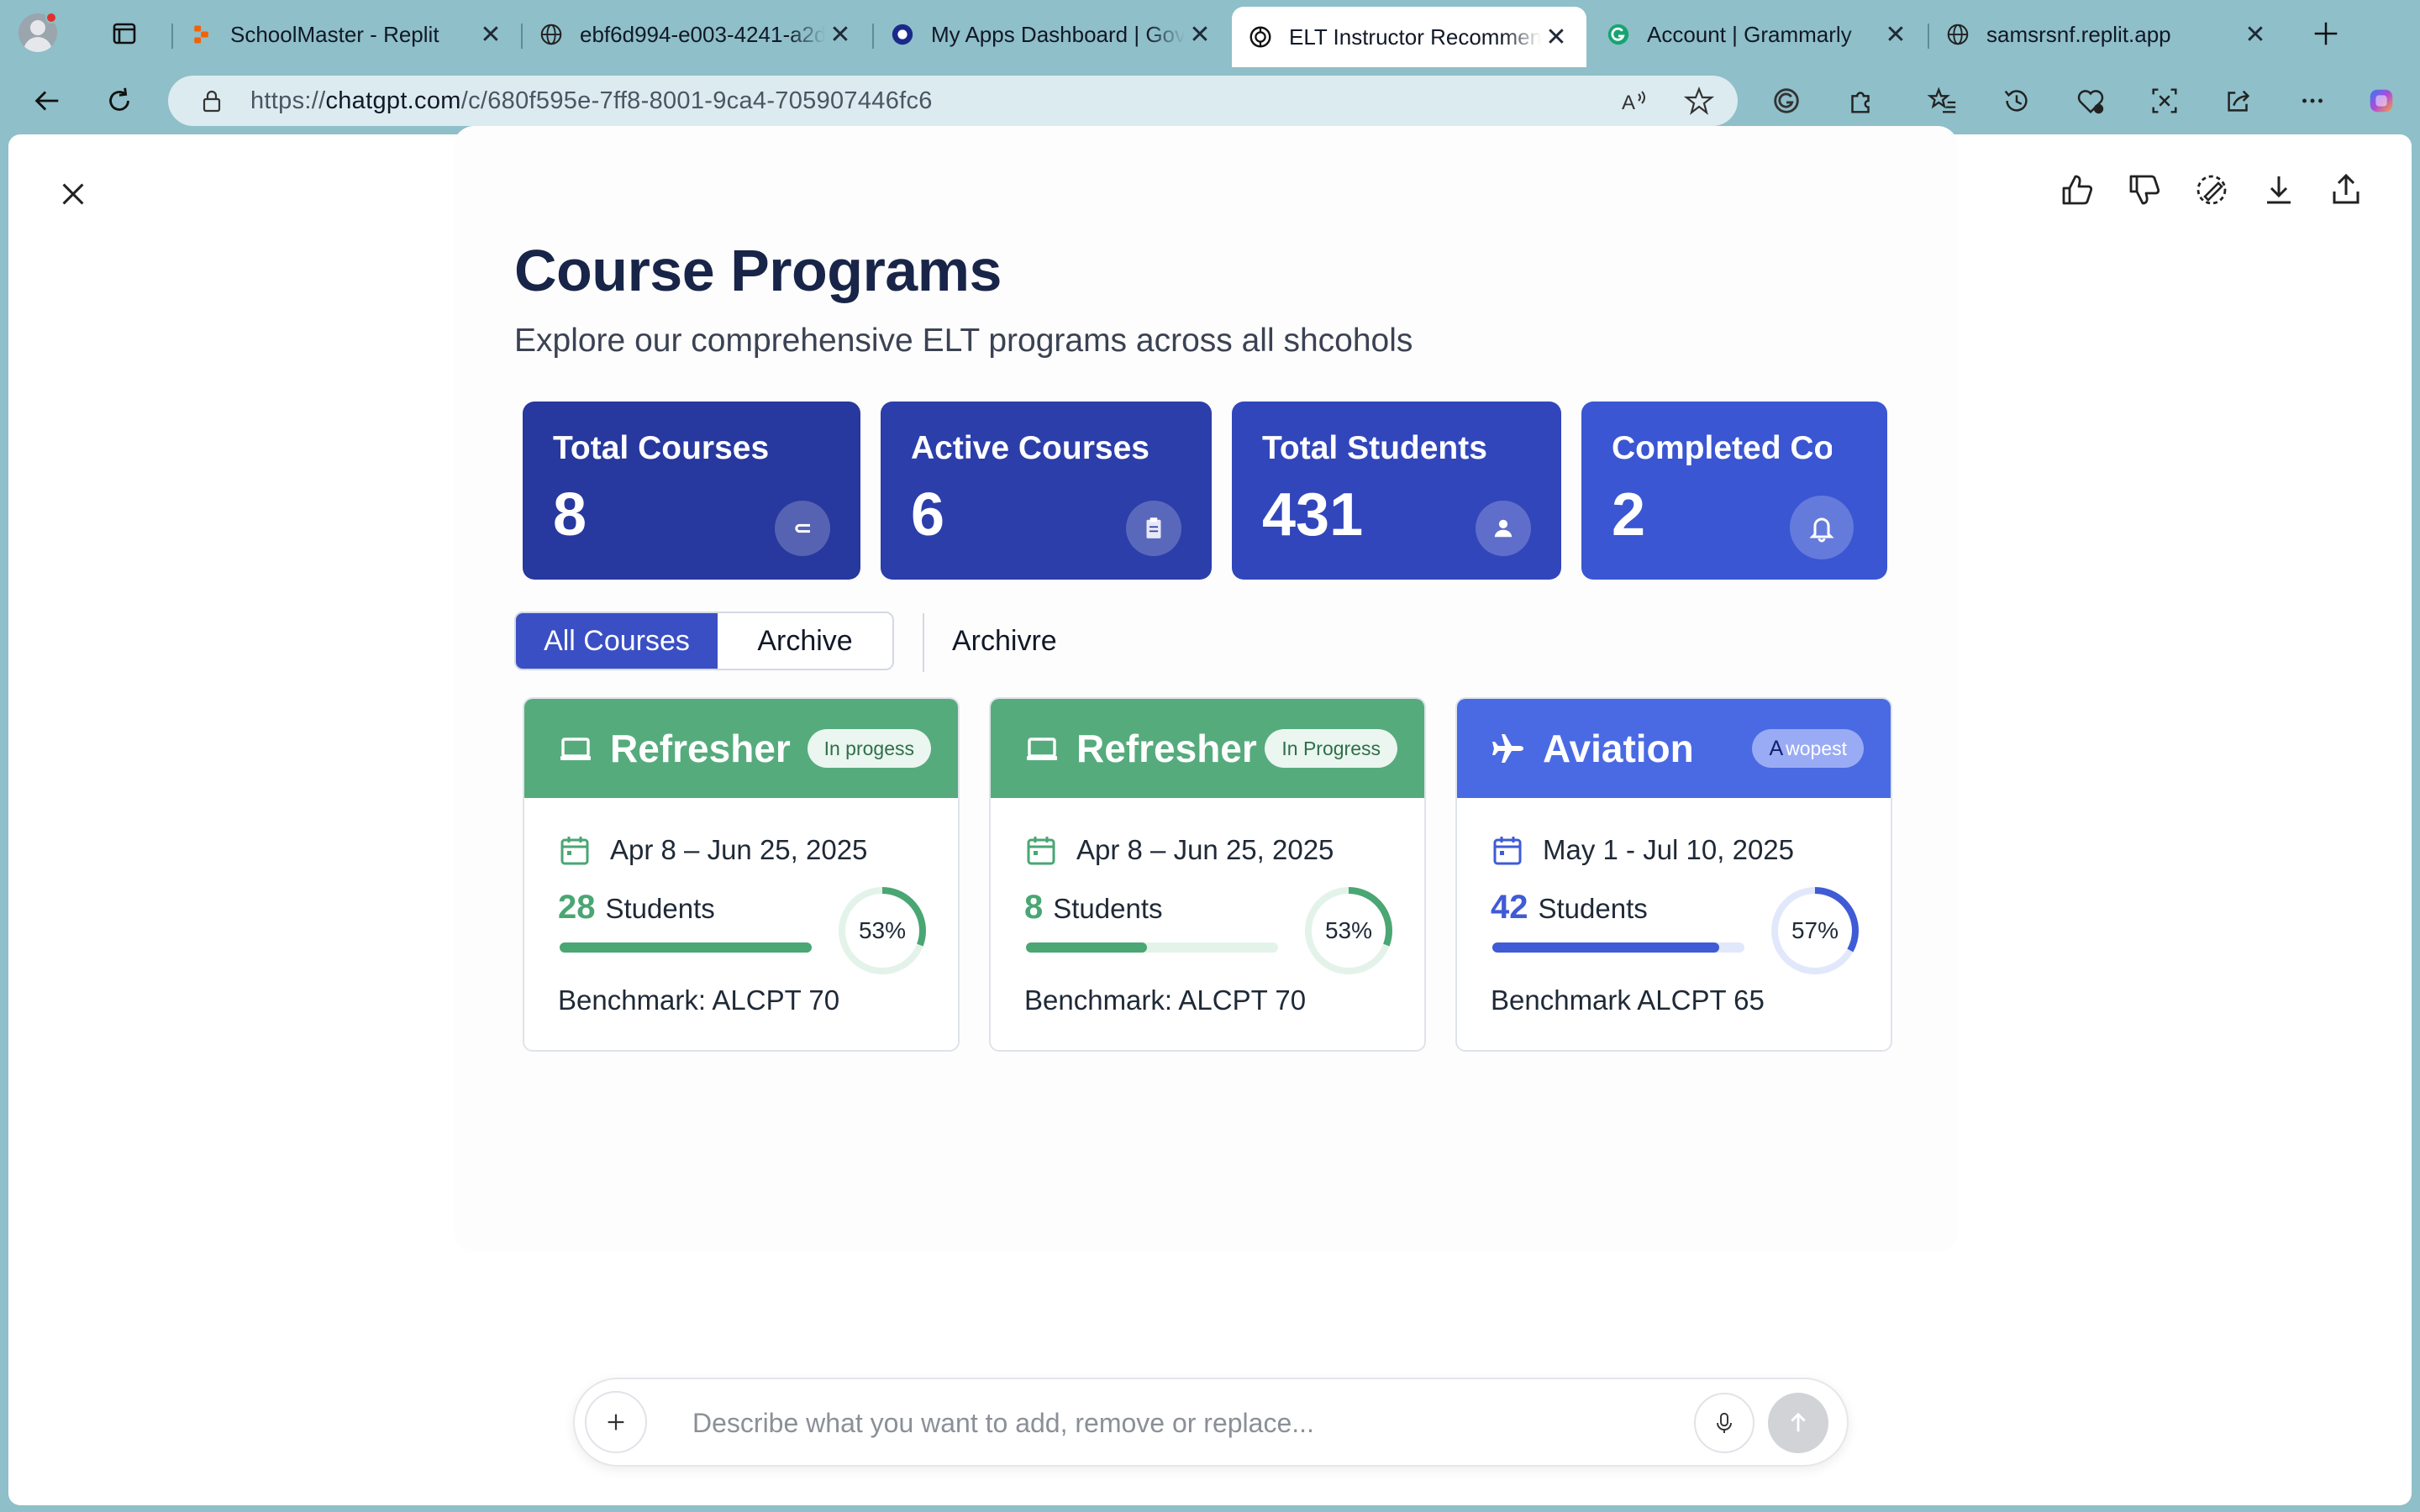 Image resolution: width=2420 pixels, height=1512 pixels. Describe the element at coordinates (2077, 190) in the screenshot. I see `thumbs-up-icon` at that location.